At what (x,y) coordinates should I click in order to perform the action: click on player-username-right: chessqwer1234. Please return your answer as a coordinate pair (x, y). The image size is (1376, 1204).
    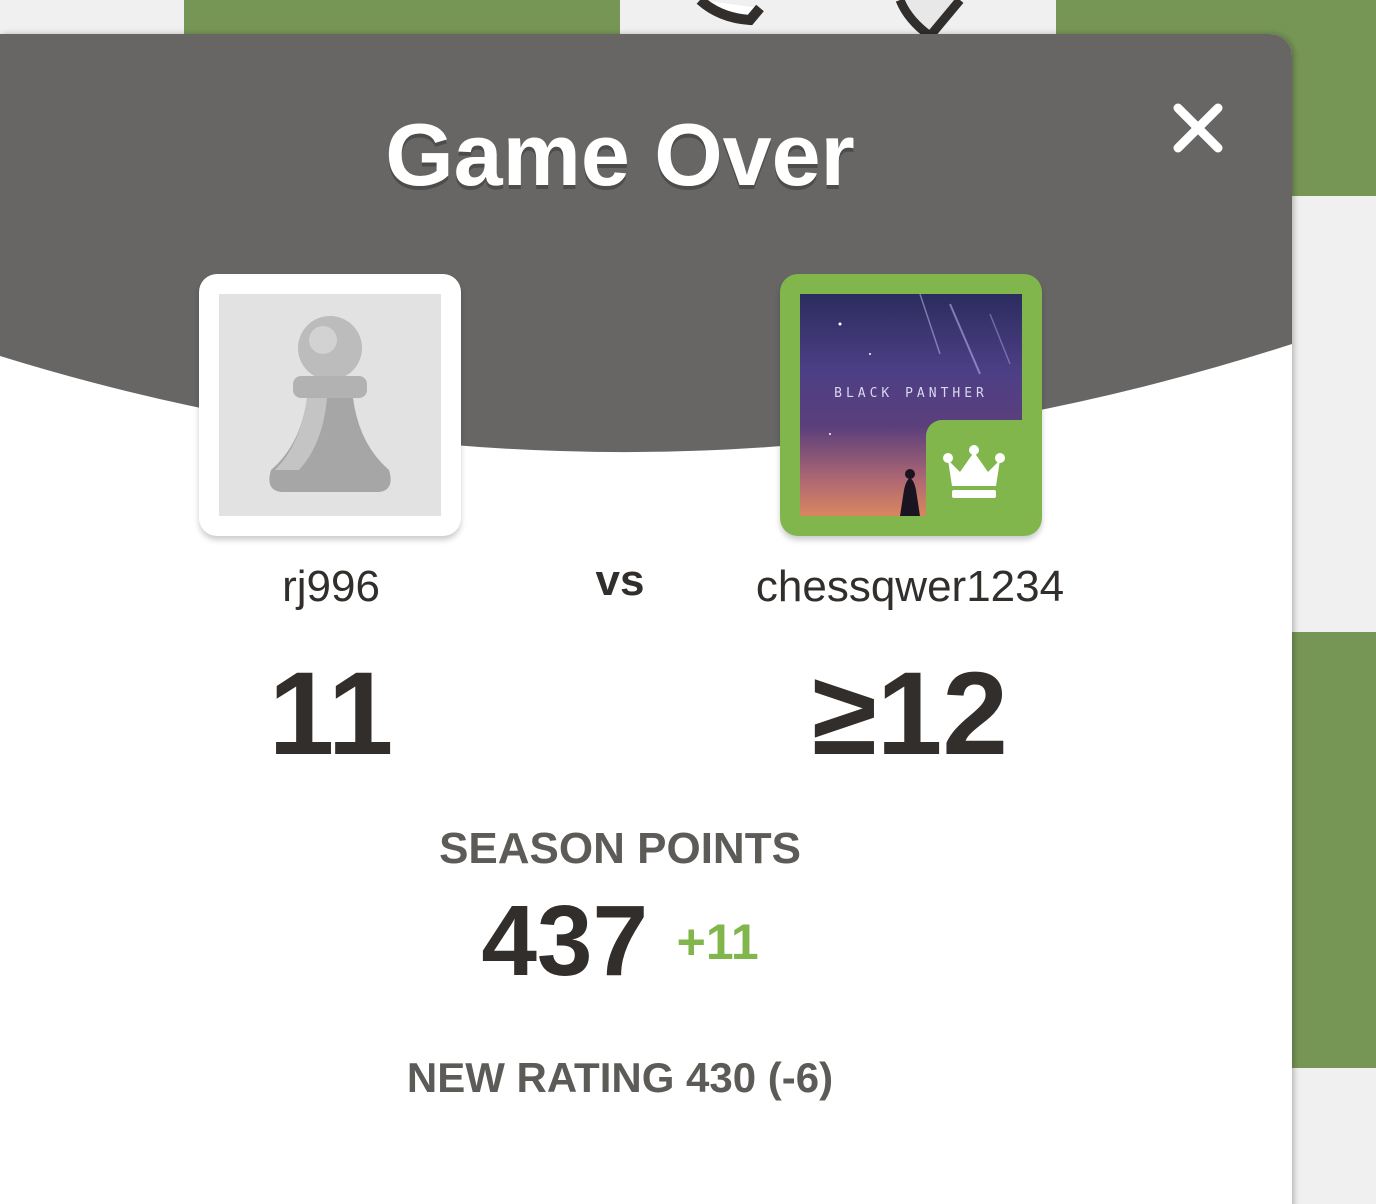
    Looking at the image, I should click on (910, 587).